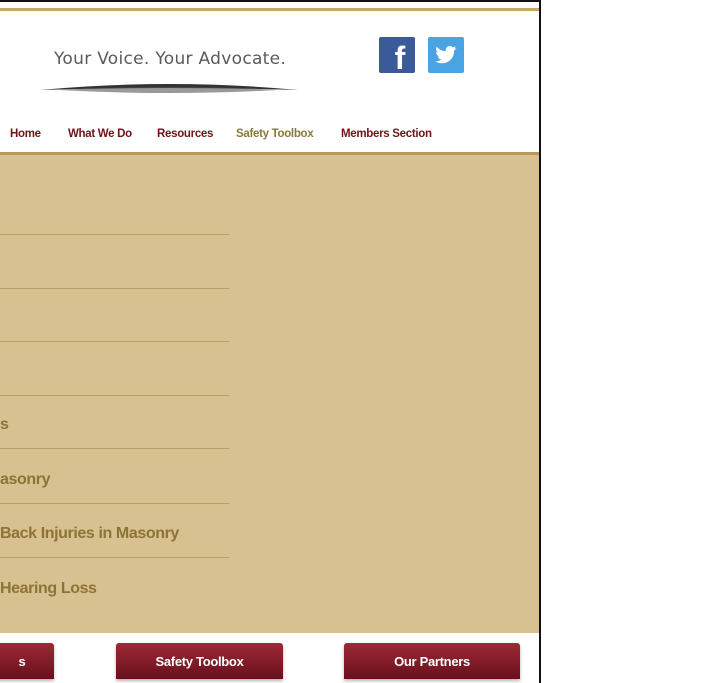  What do you see at coordinates (114, 585) in the screenshot?
I see `list-item: Hearing Loss` at bounding box center [114, 585].